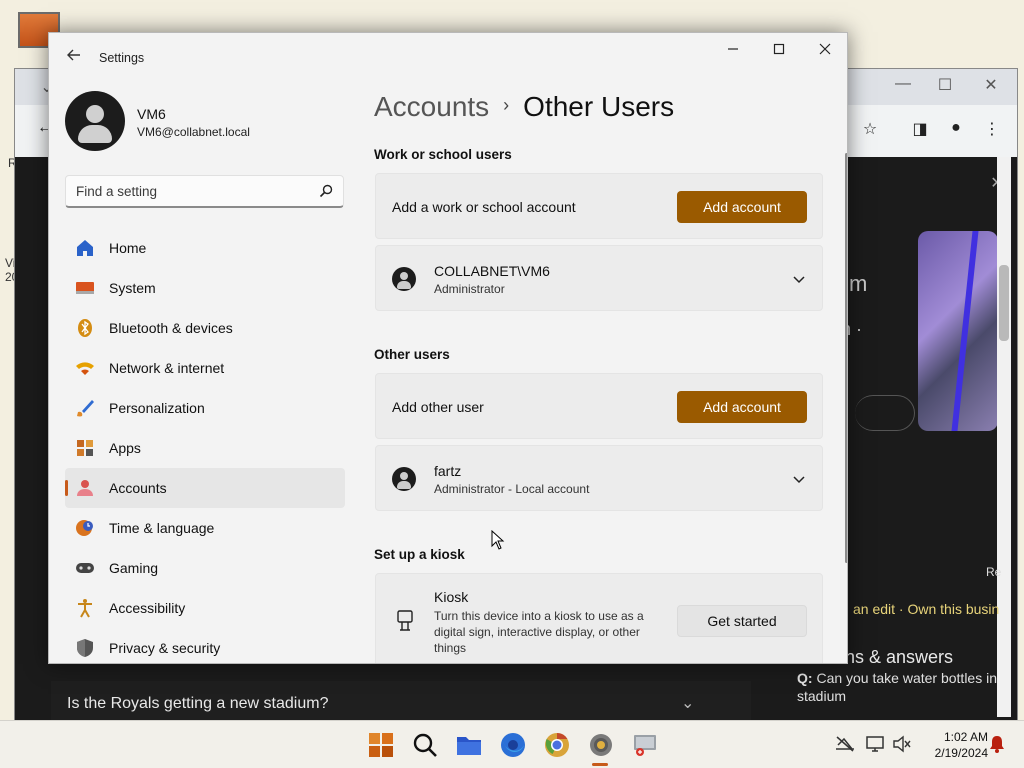 The width and height of the screenshot is (1024, 768). I want to click on title-bar: Settings, so click(448, 58).